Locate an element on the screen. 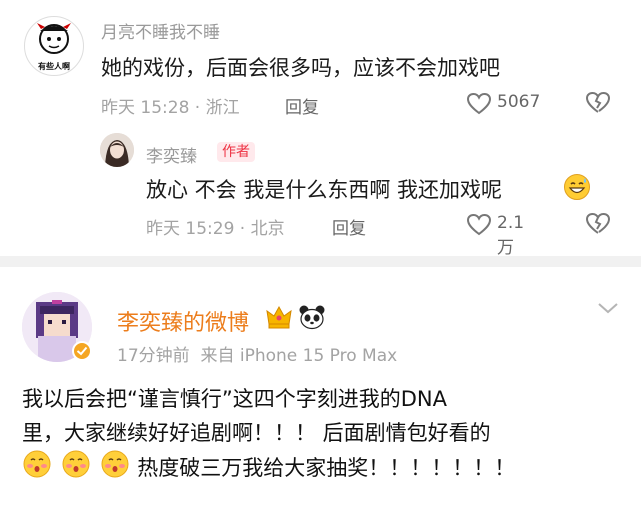  comment1-dislike-button is located at coordinates (598, 105).